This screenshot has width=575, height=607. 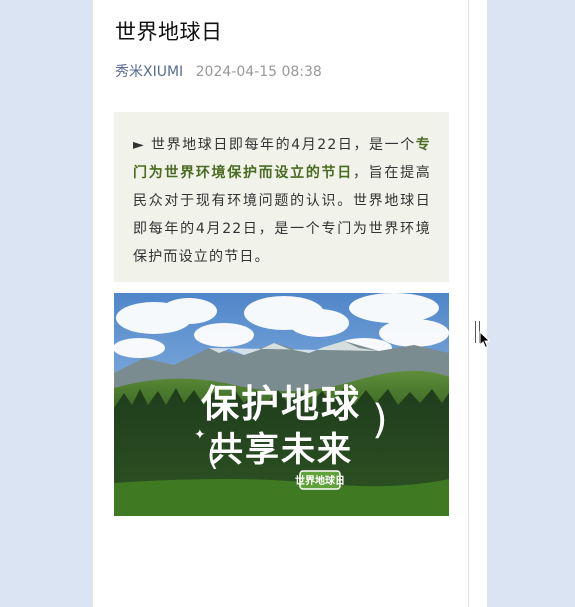 I want to click on badge-text: 世界地球日, so click(x=320, y=480).